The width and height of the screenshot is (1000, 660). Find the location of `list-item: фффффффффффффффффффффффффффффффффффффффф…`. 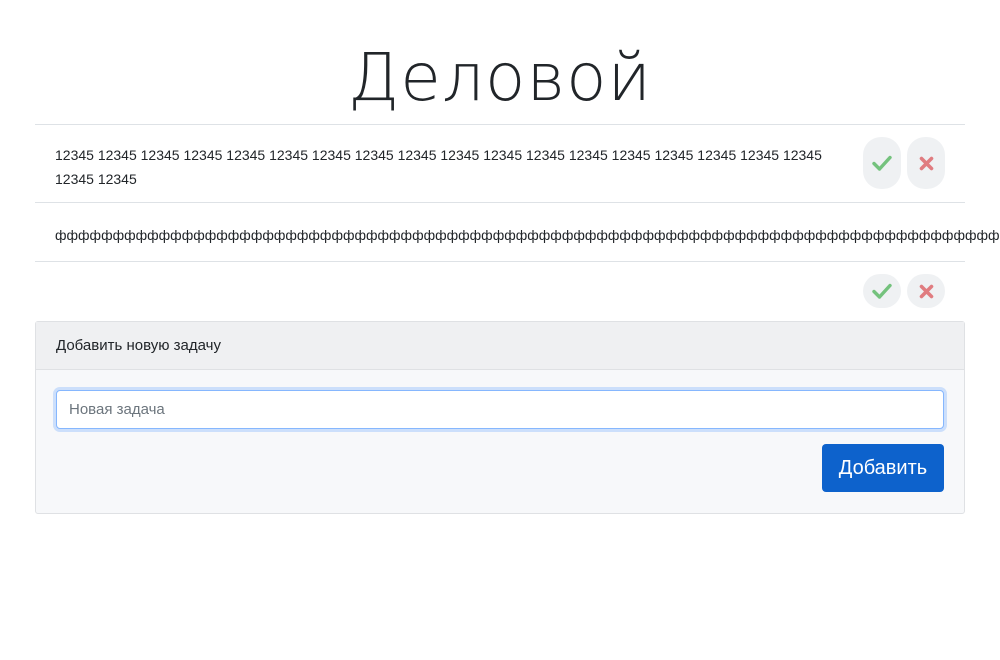

list-item: фффффффффффффффффффффффффффффффффффффффф… is located at coordinates (517, 232).